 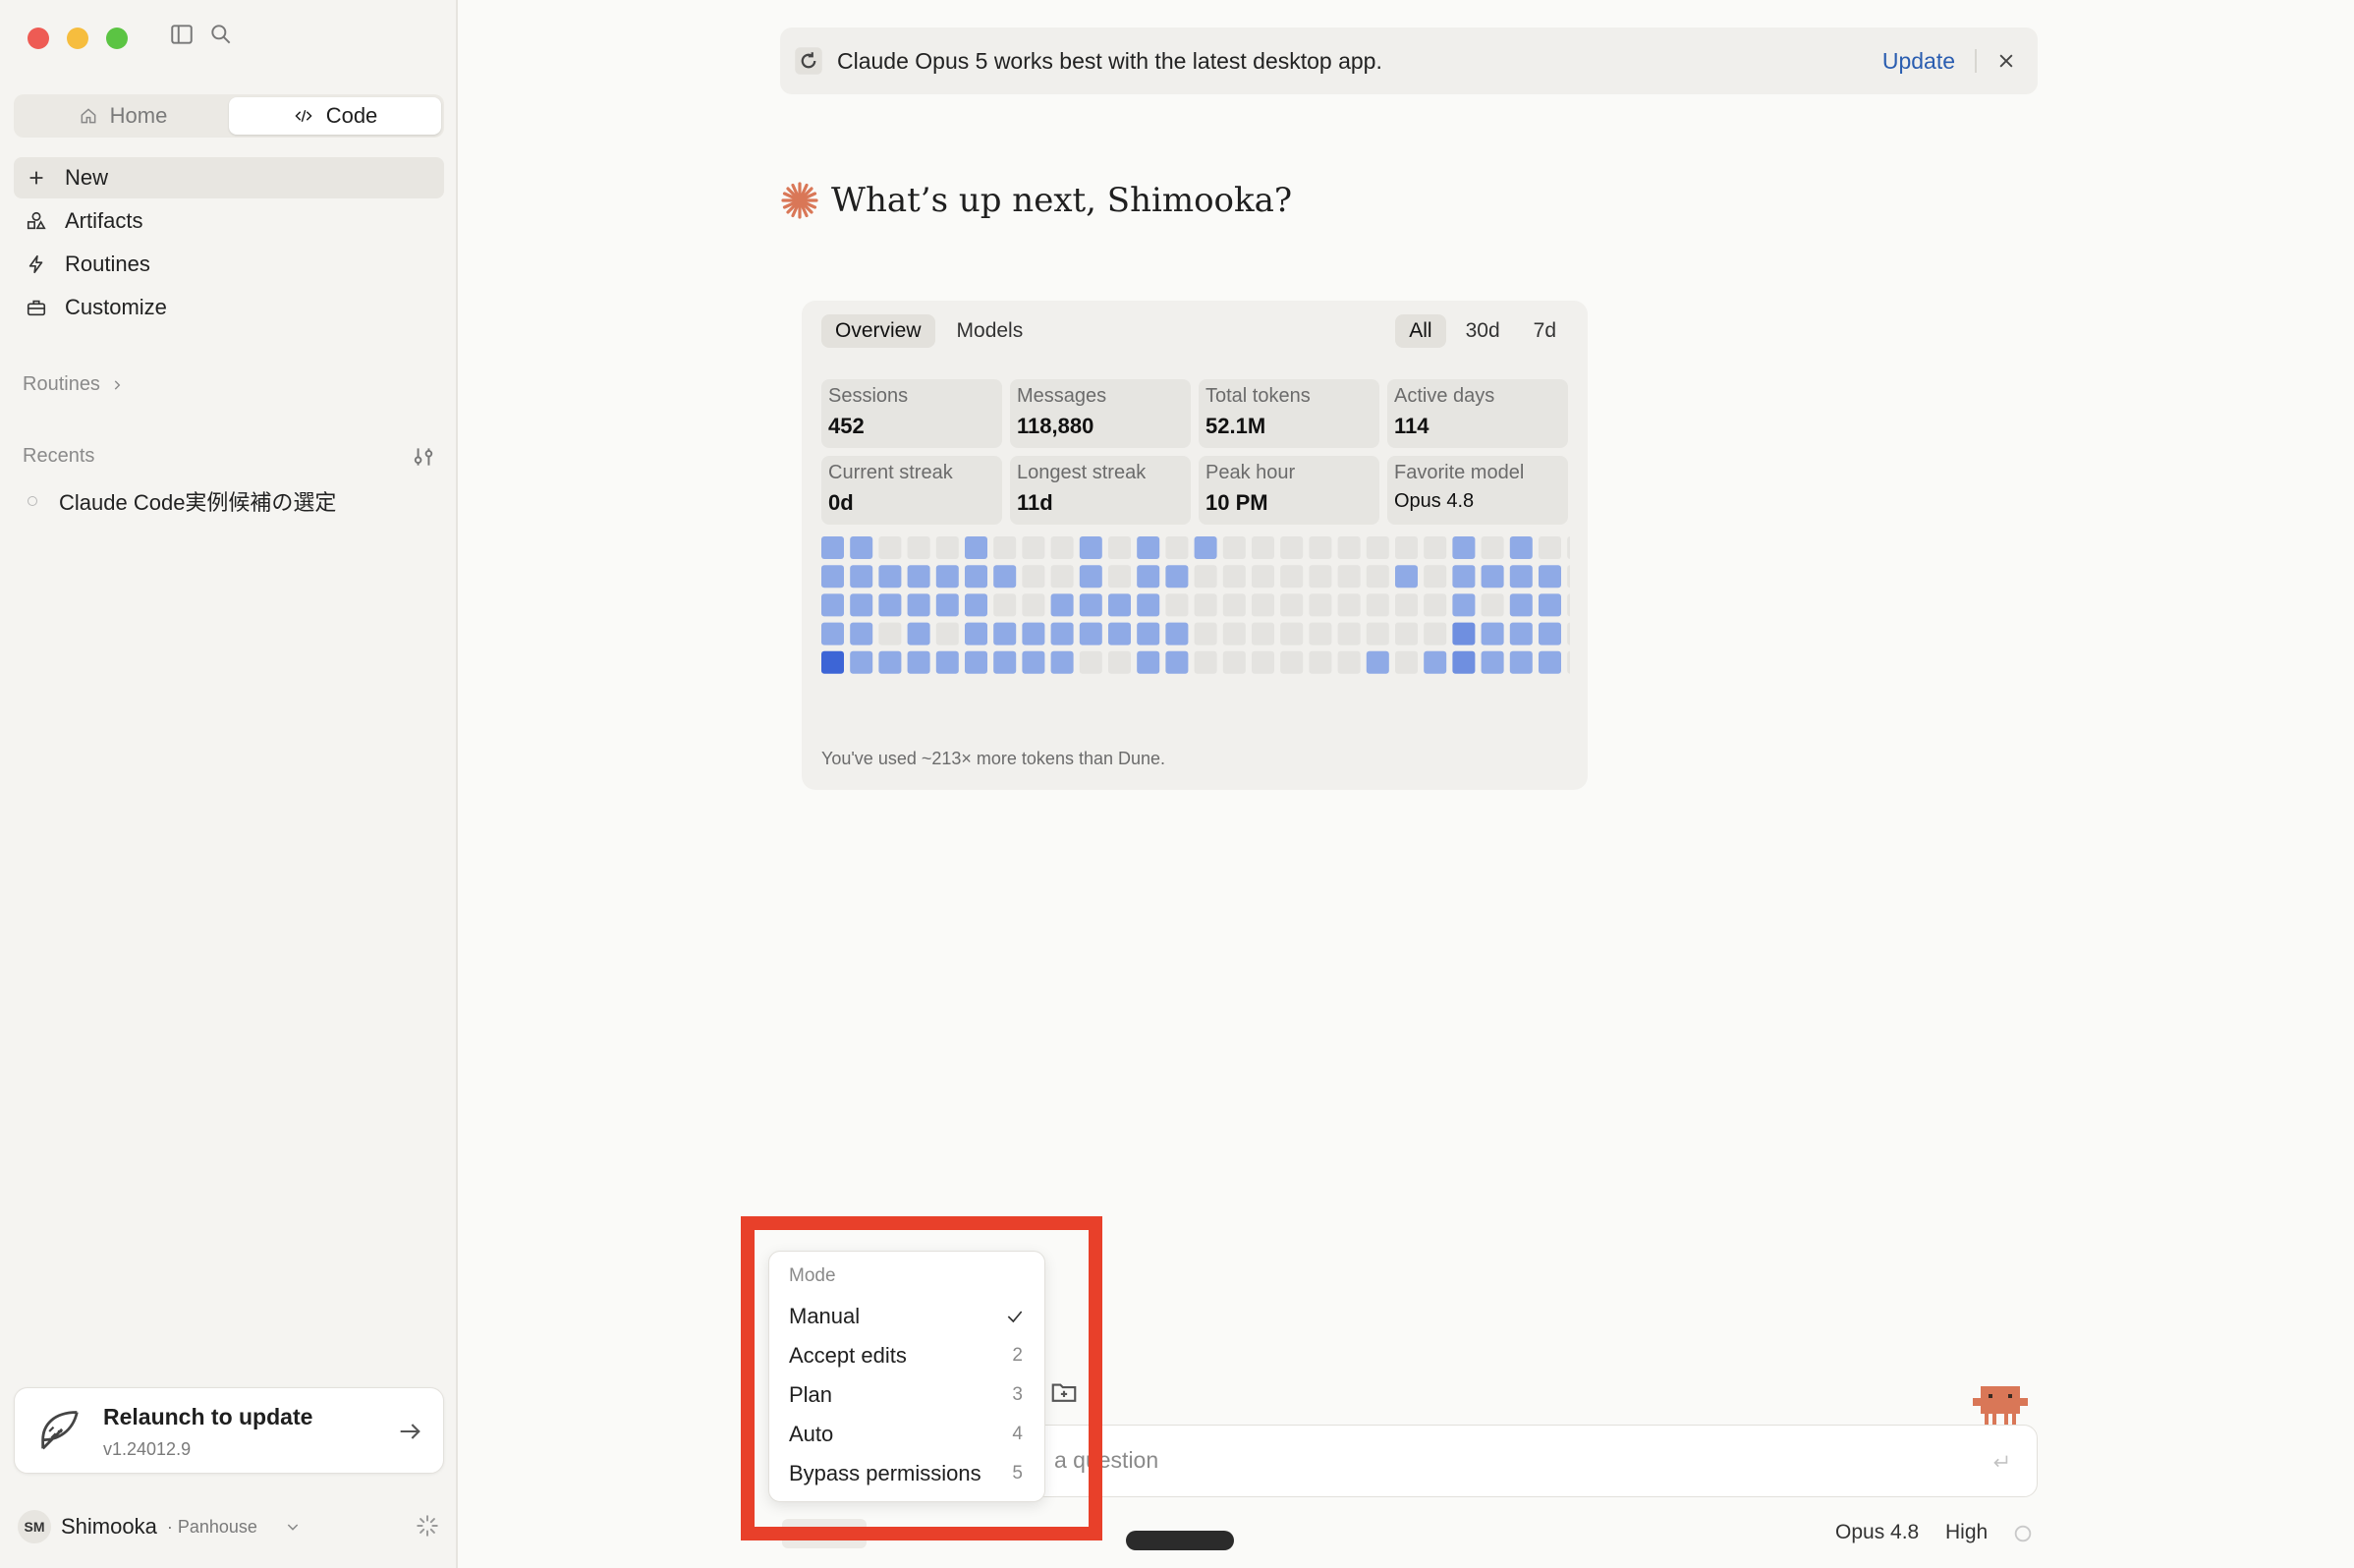 I want to click on stat-longest-streak: Longest streak 11d, so click(x=1100, y=490).